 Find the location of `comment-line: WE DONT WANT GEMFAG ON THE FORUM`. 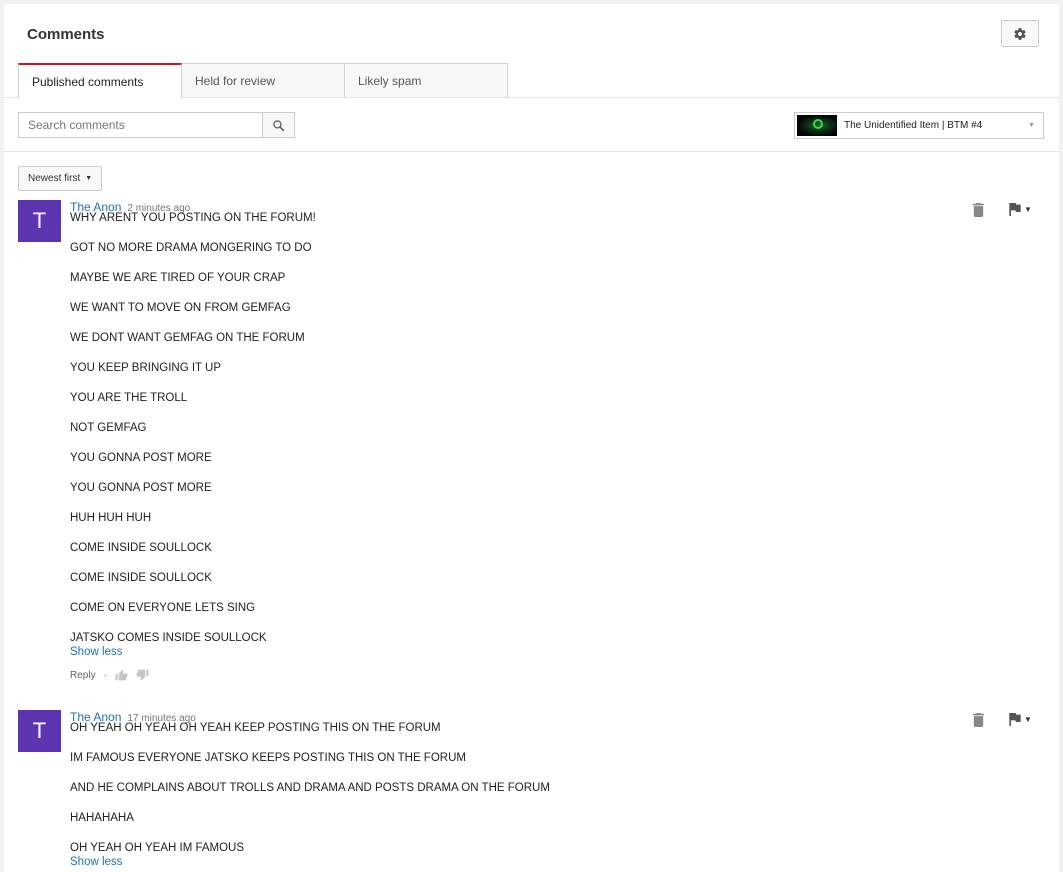

comment-line: WE DONT WANT GEMFAG ON THE FORUM is located at coordinates (187, 338).